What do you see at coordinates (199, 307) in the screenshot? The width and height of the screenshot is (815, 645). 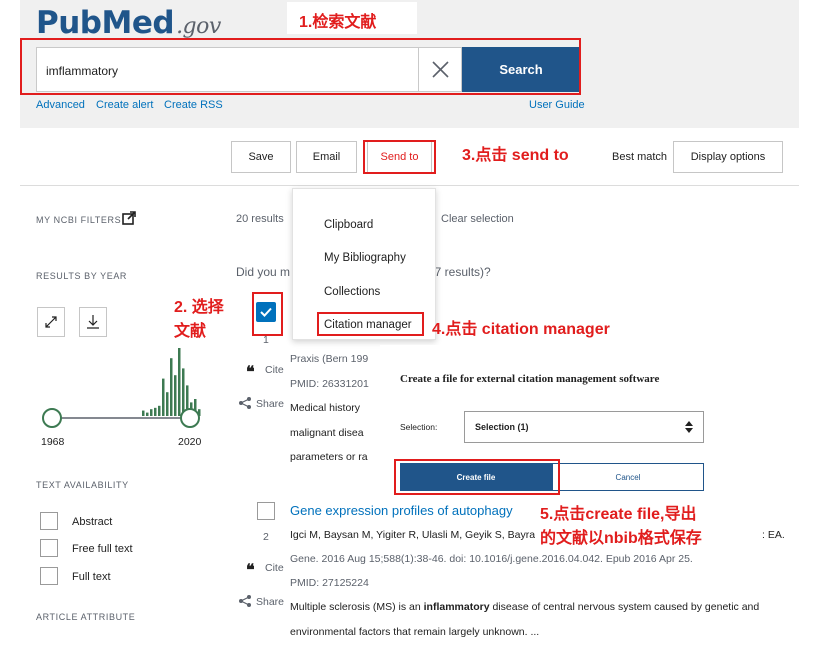 I see `annotation-step2a: 2. 选择` at bounding box center [199, 307].